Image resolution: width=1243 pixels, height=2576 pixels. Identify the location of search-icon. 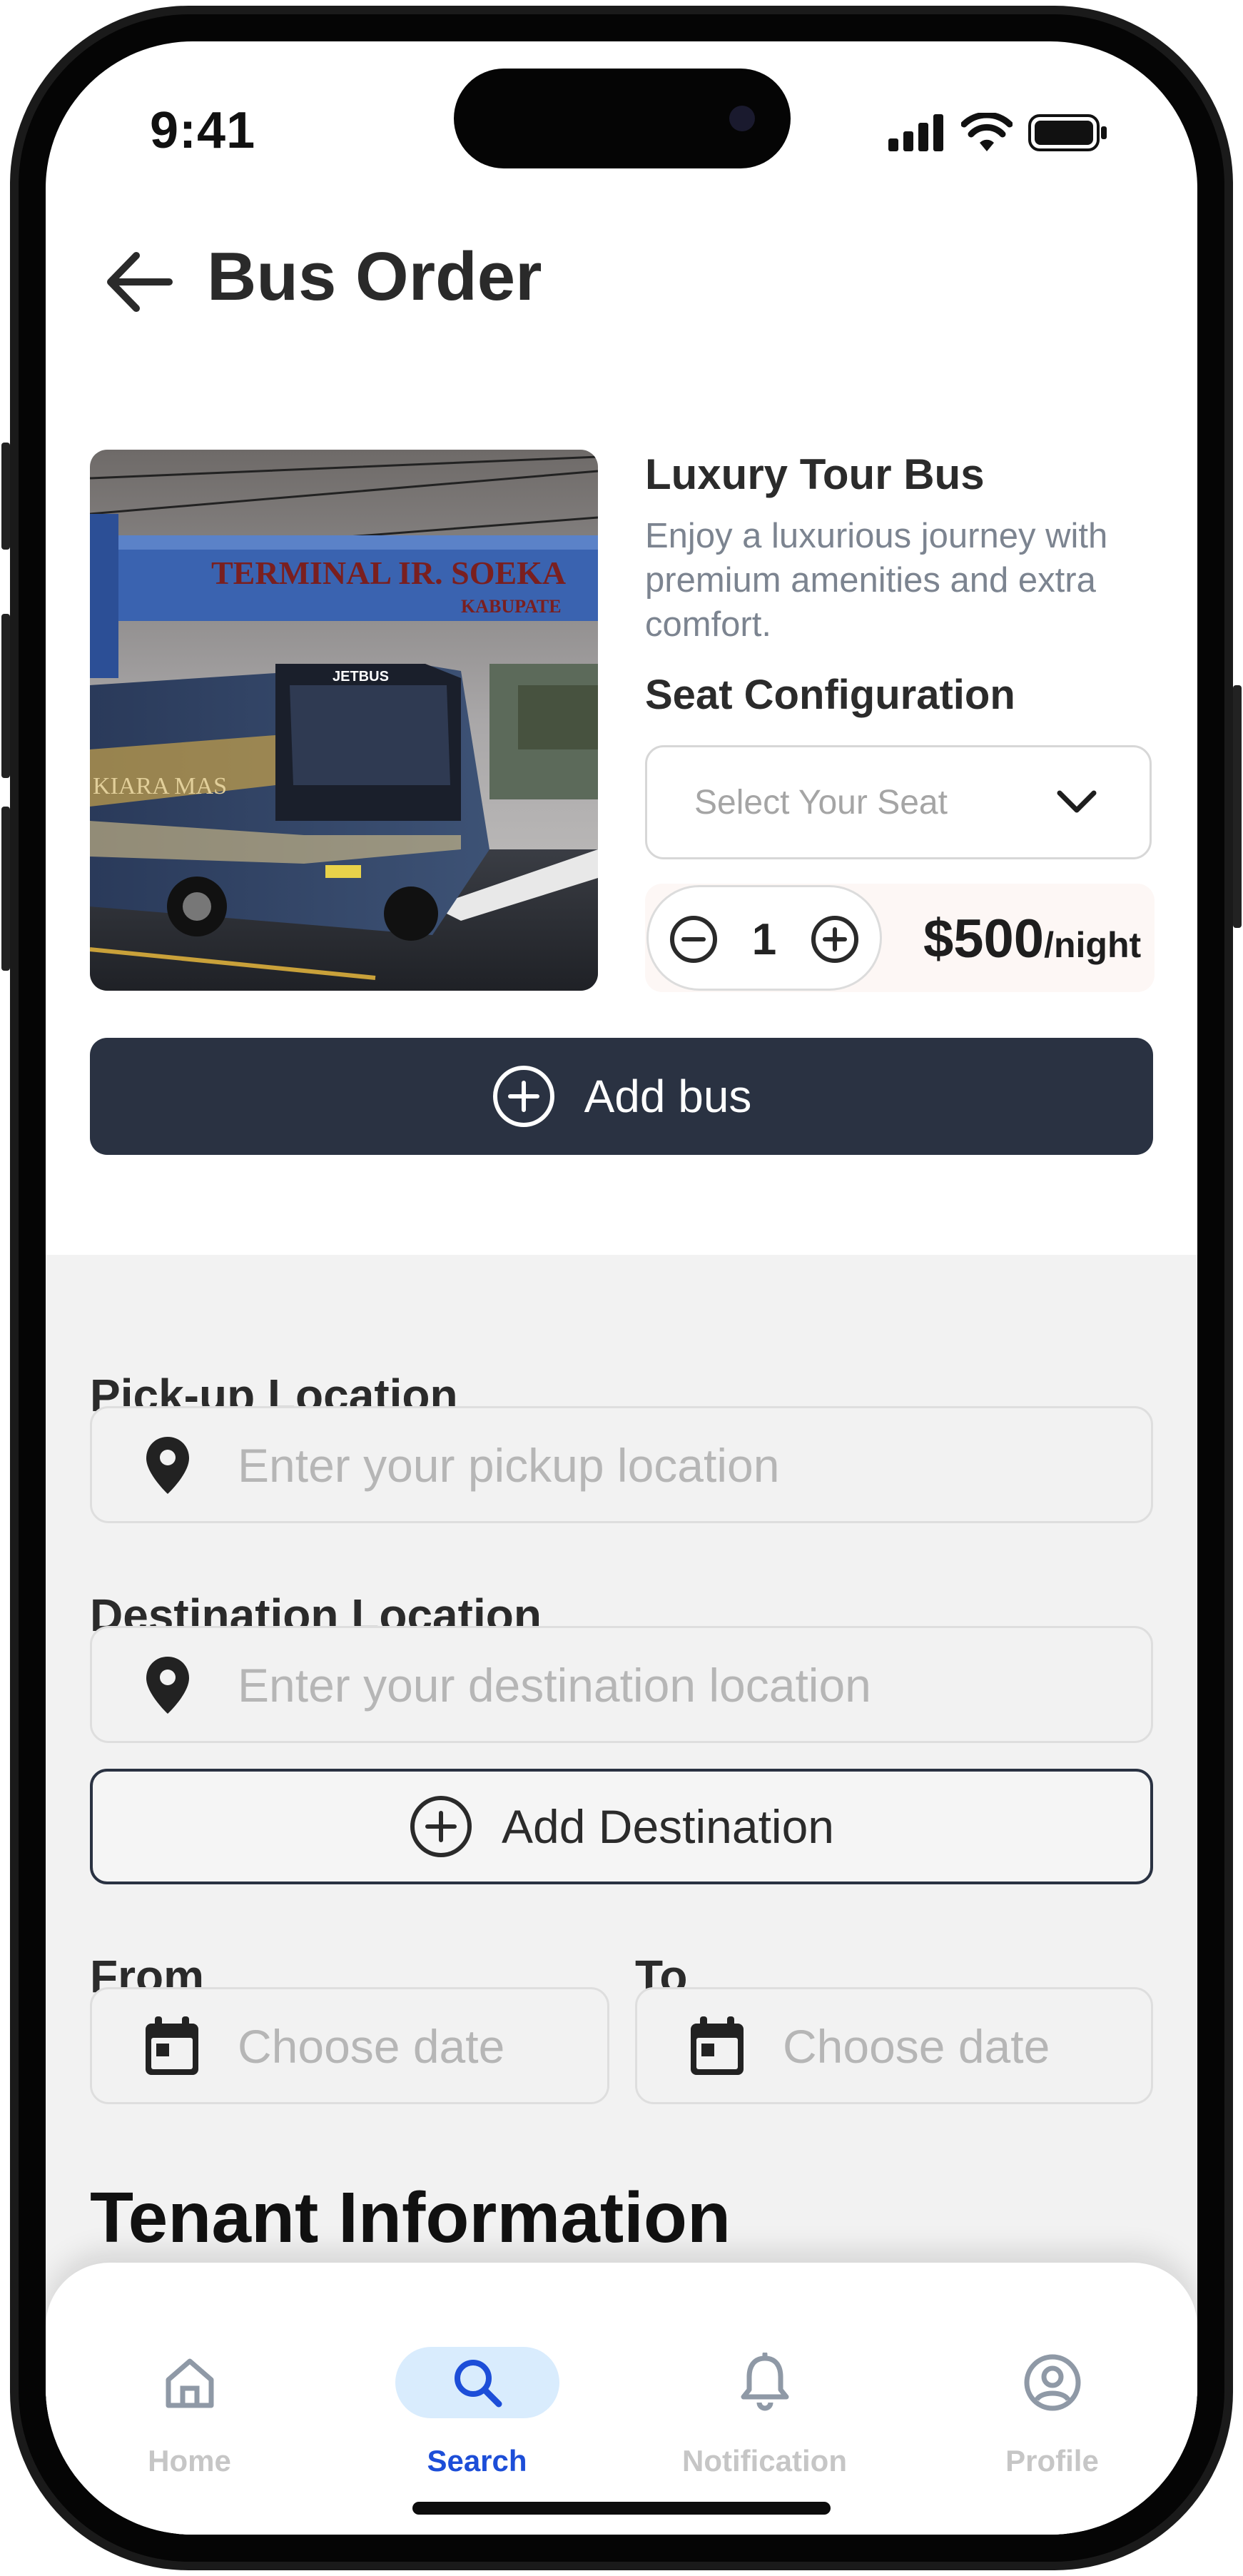
(478, 2384).